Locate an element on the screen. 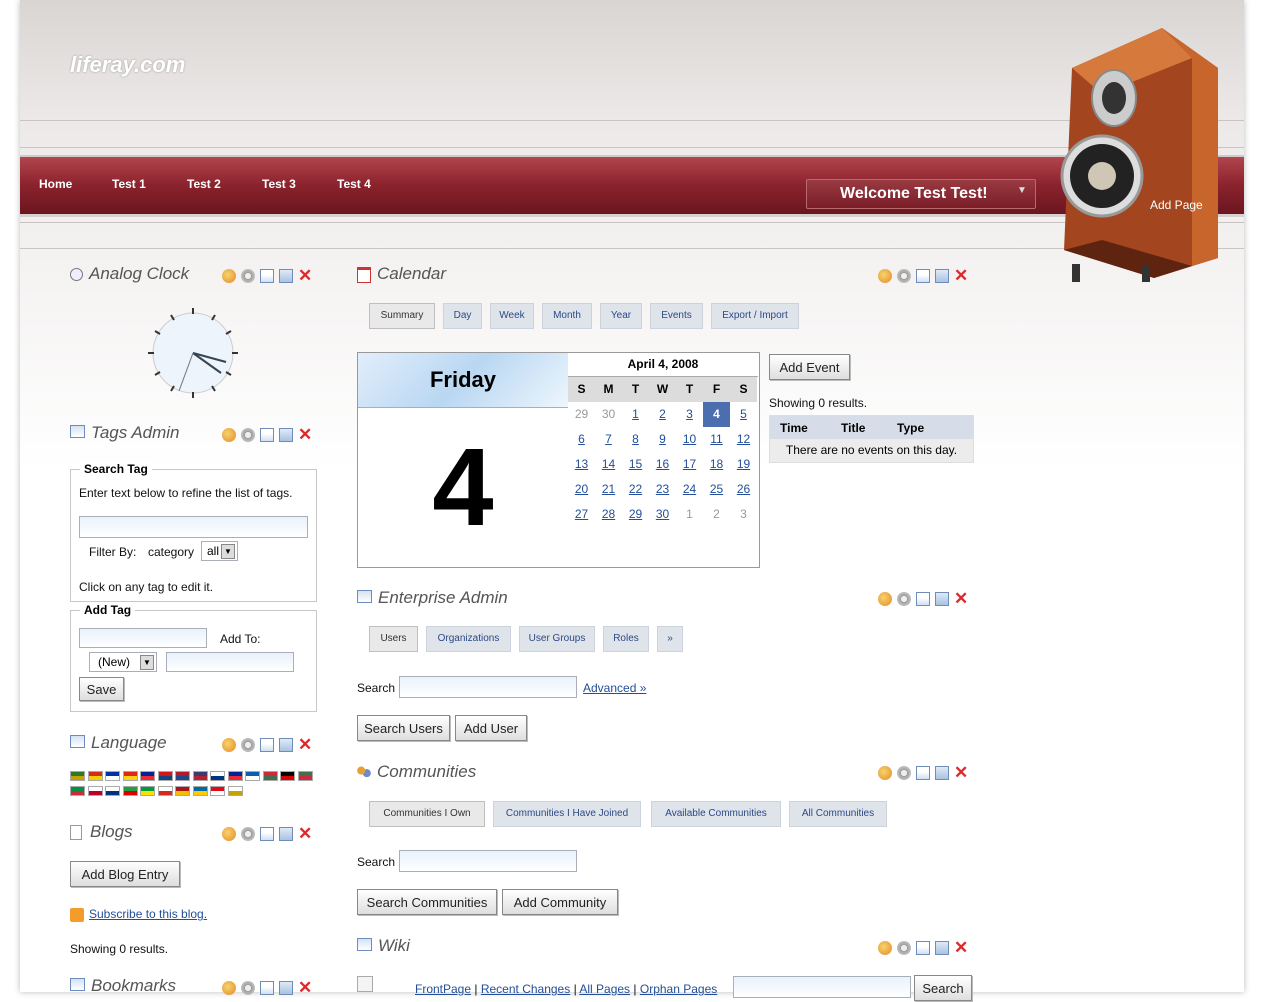  calendar-day: 24 is located at coordinates (689, 489).